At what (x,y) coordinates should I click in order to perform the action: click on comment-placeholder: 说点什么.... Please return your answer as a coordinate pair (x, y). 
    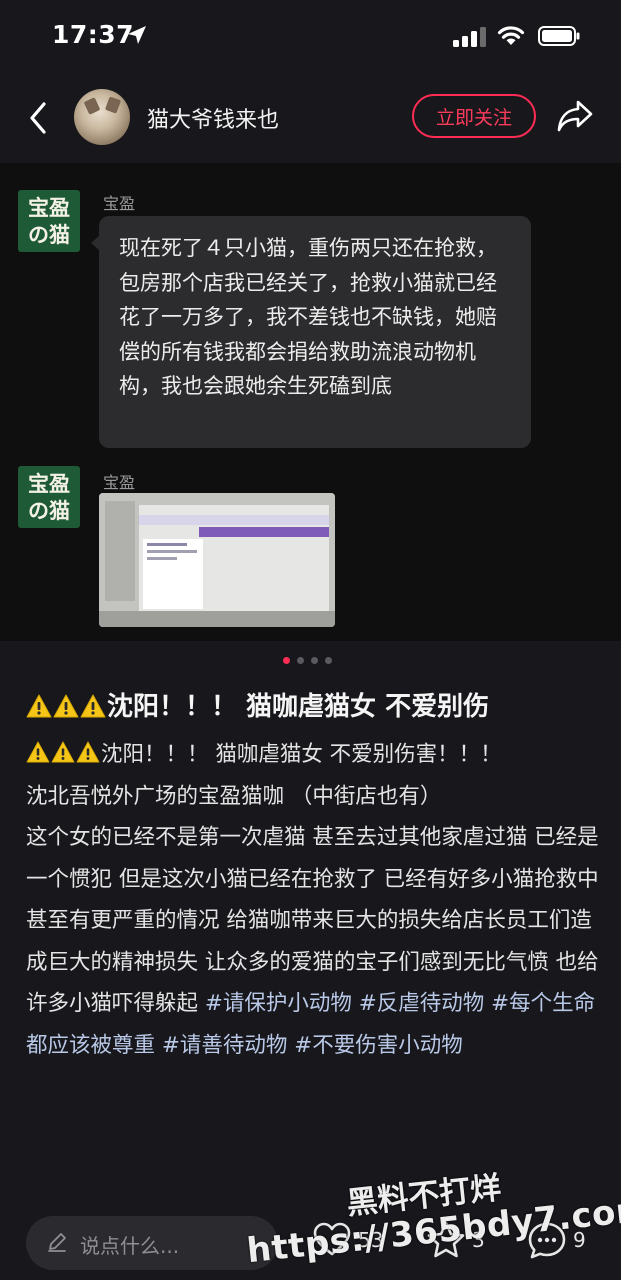
    Looking at the image, I should click on (130, 1246).